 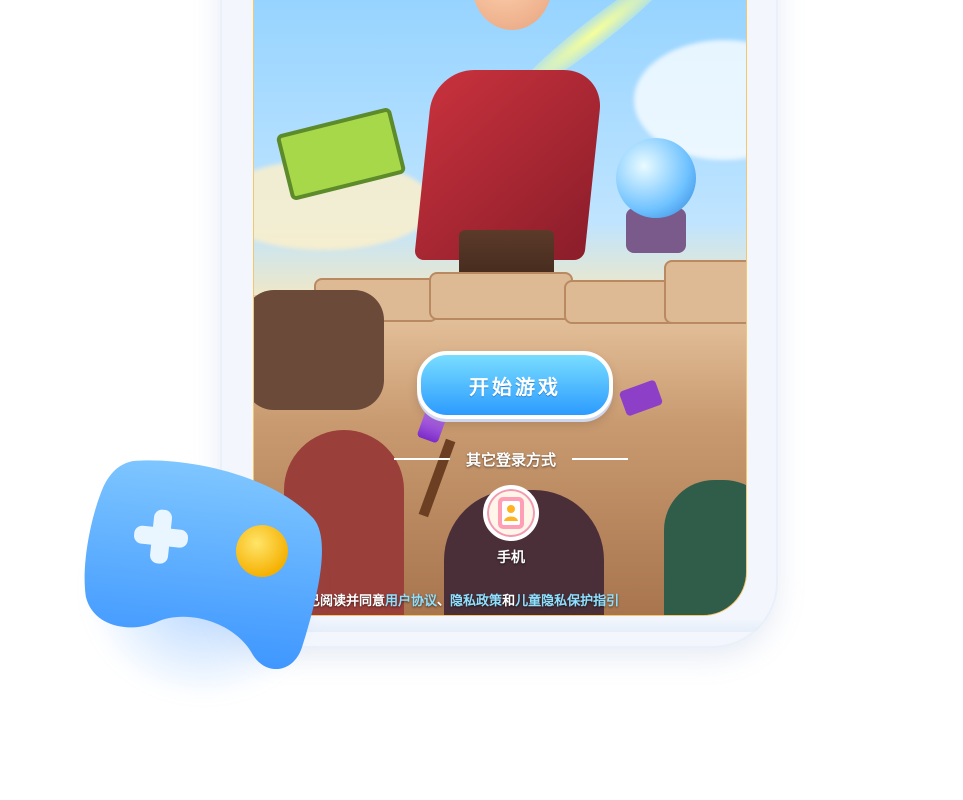 I want to click on phone-login-button: 手机, so click(x=511, y=526).